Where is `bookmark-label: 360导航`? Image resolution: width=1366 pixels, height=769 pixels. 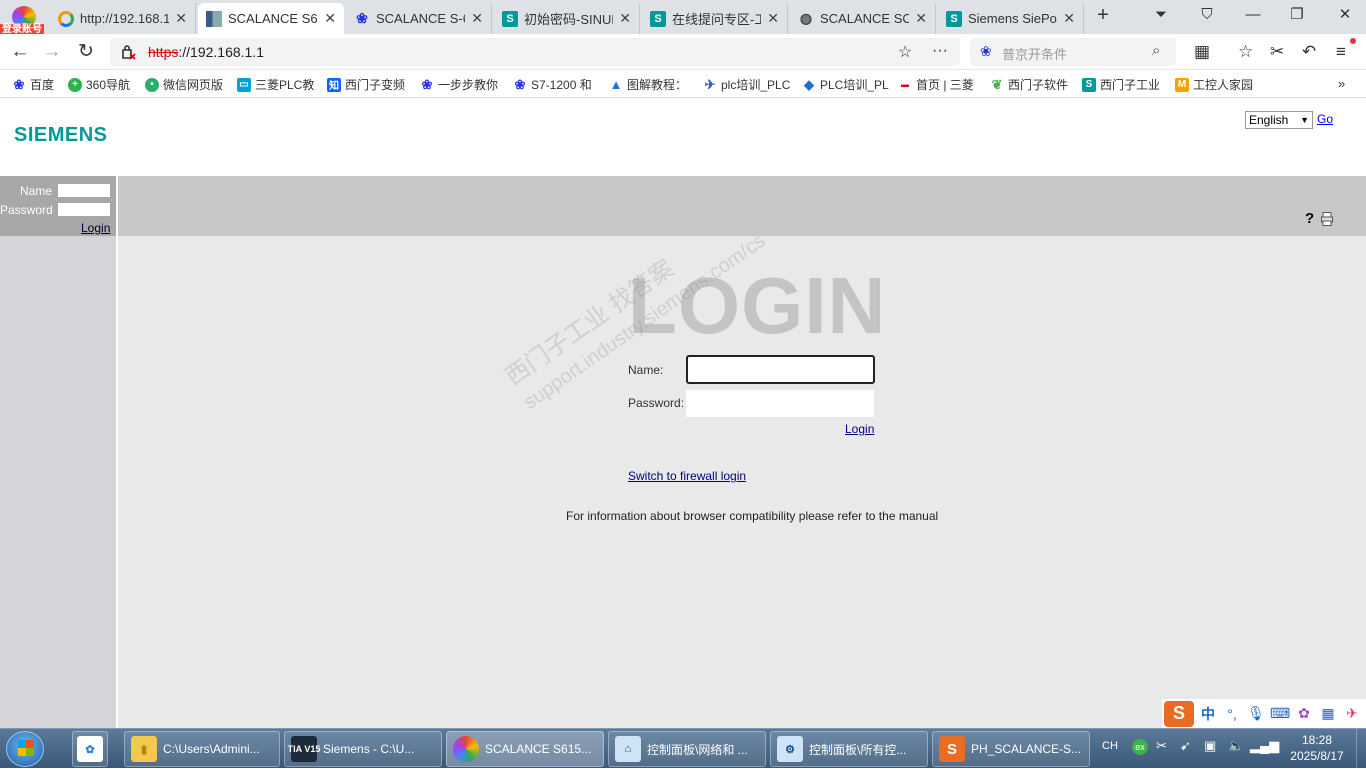 bookmark-label: 360导航 is located at coordinates (108, 85).